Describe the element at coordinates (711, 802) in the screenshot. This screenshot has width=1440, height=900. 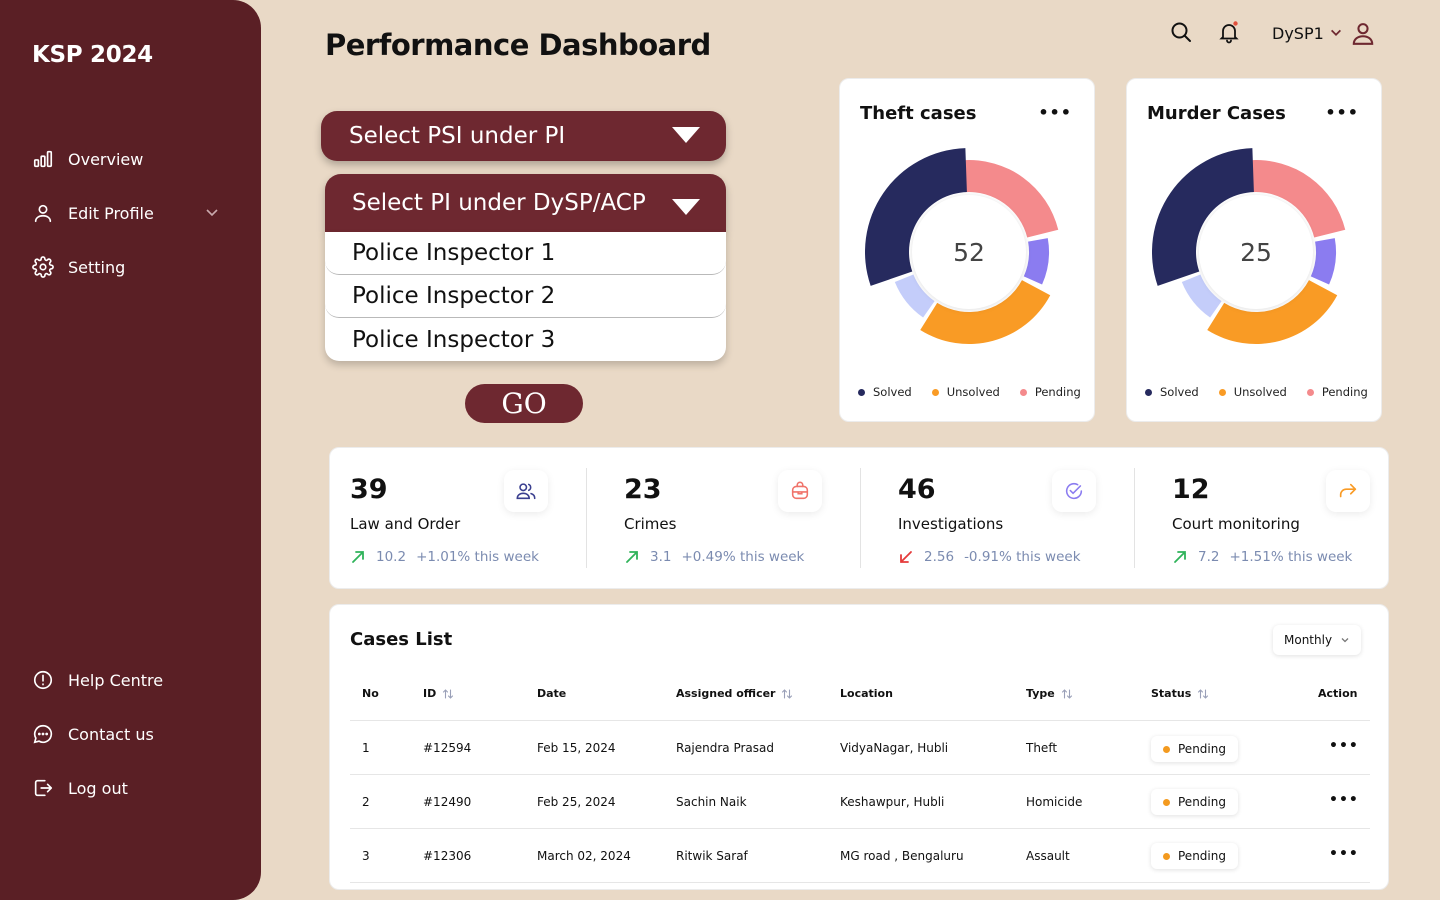
I see `cell-officer: Sachin Naik` at that location.